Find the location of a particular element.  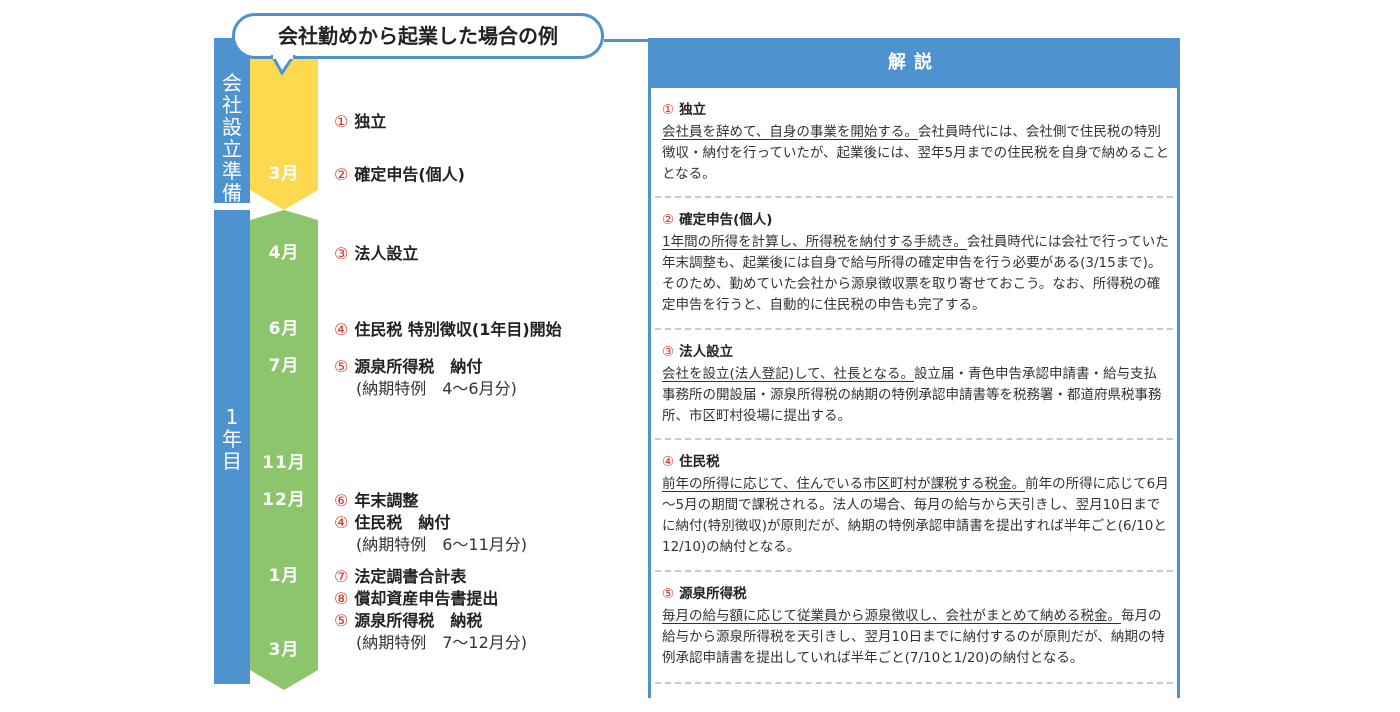

event-tax-return: ② 確定申告(個人) is located at coordinates (399, 175).